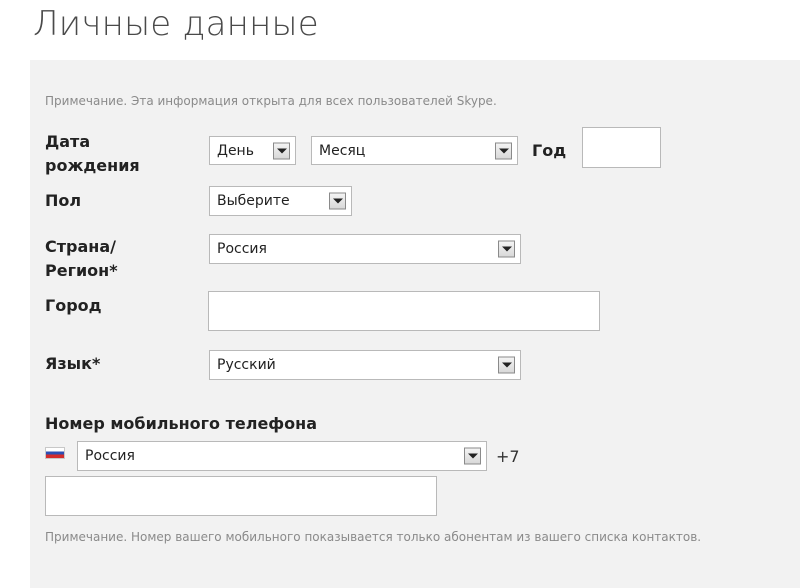  What do you see at coordinates (508, 456) in the screenshot?
I see `phone-country-code: +7` at bounding box center [508, 456].